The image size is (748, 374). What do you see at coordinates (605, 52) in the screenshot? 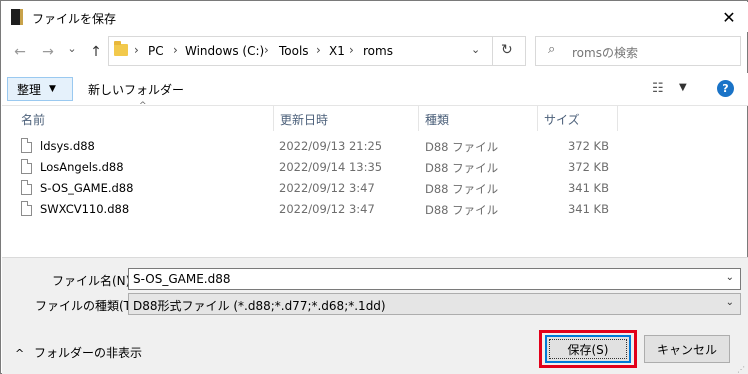
I see `search-input: romsの検索` at bounding box center [605, 52].